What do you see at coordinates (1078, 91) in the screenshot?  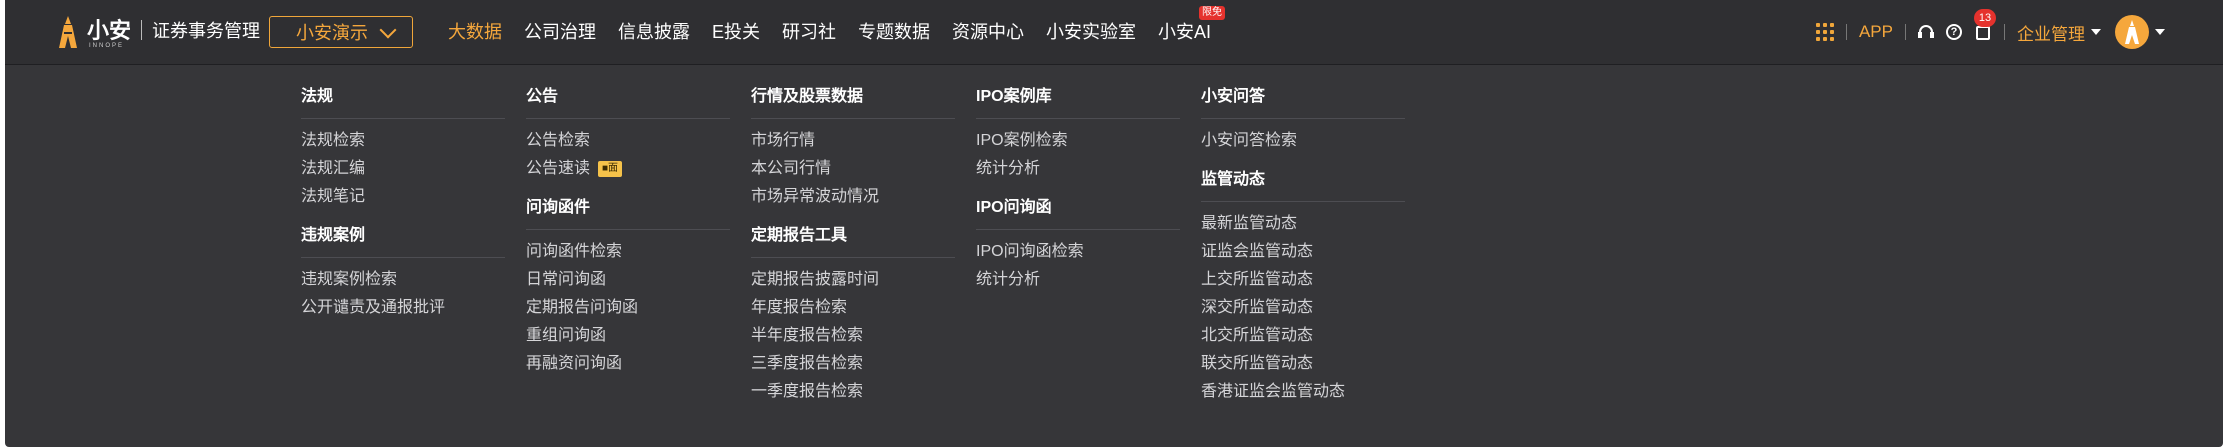 I see `section-title-ipo-cases: IPO案例库` at bounding box center [1078, 91].